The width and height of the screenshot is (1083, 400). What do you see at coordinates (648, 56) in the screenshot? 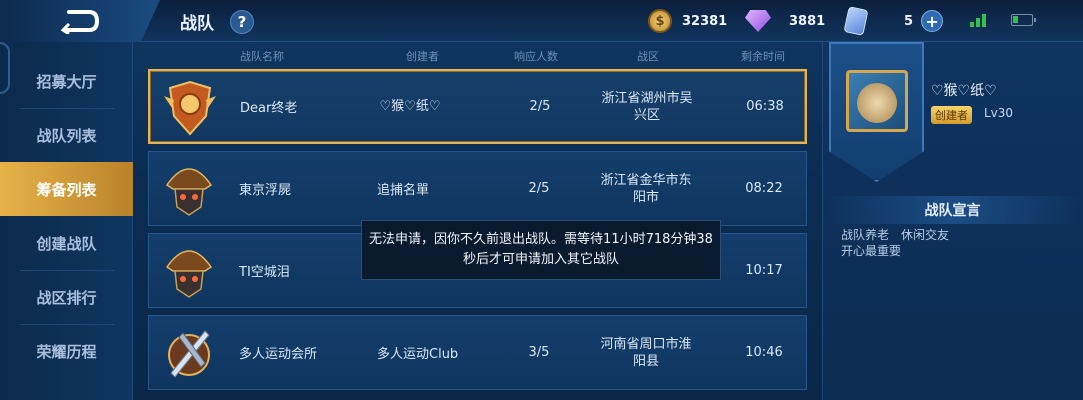
I see `column-header-region: 战区` at bounding box center [648, 56].